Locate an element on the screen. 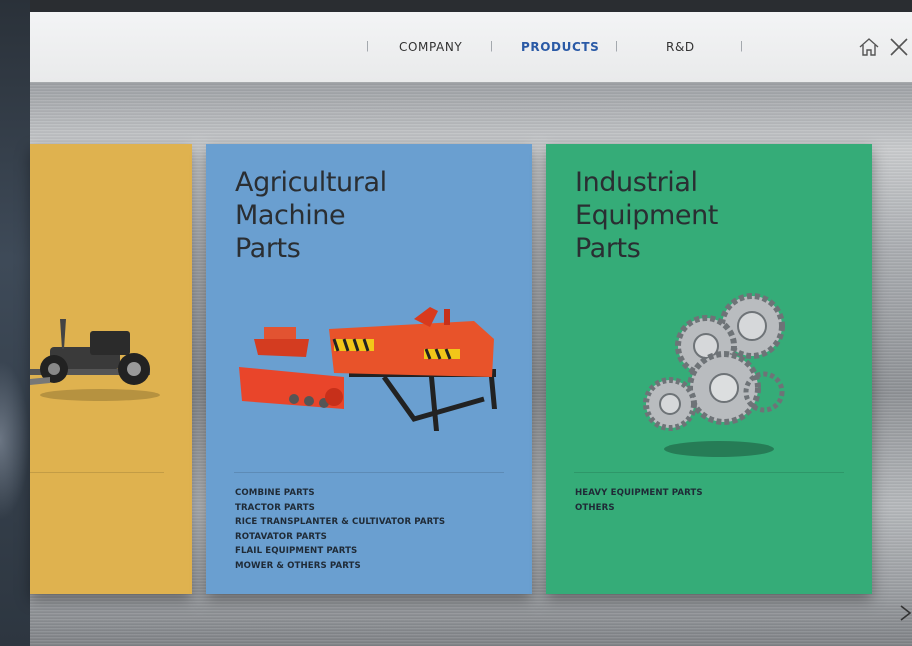  card-item-link: HEAVY EQUIPMENT PARTS is located at coordinates (639, 493).